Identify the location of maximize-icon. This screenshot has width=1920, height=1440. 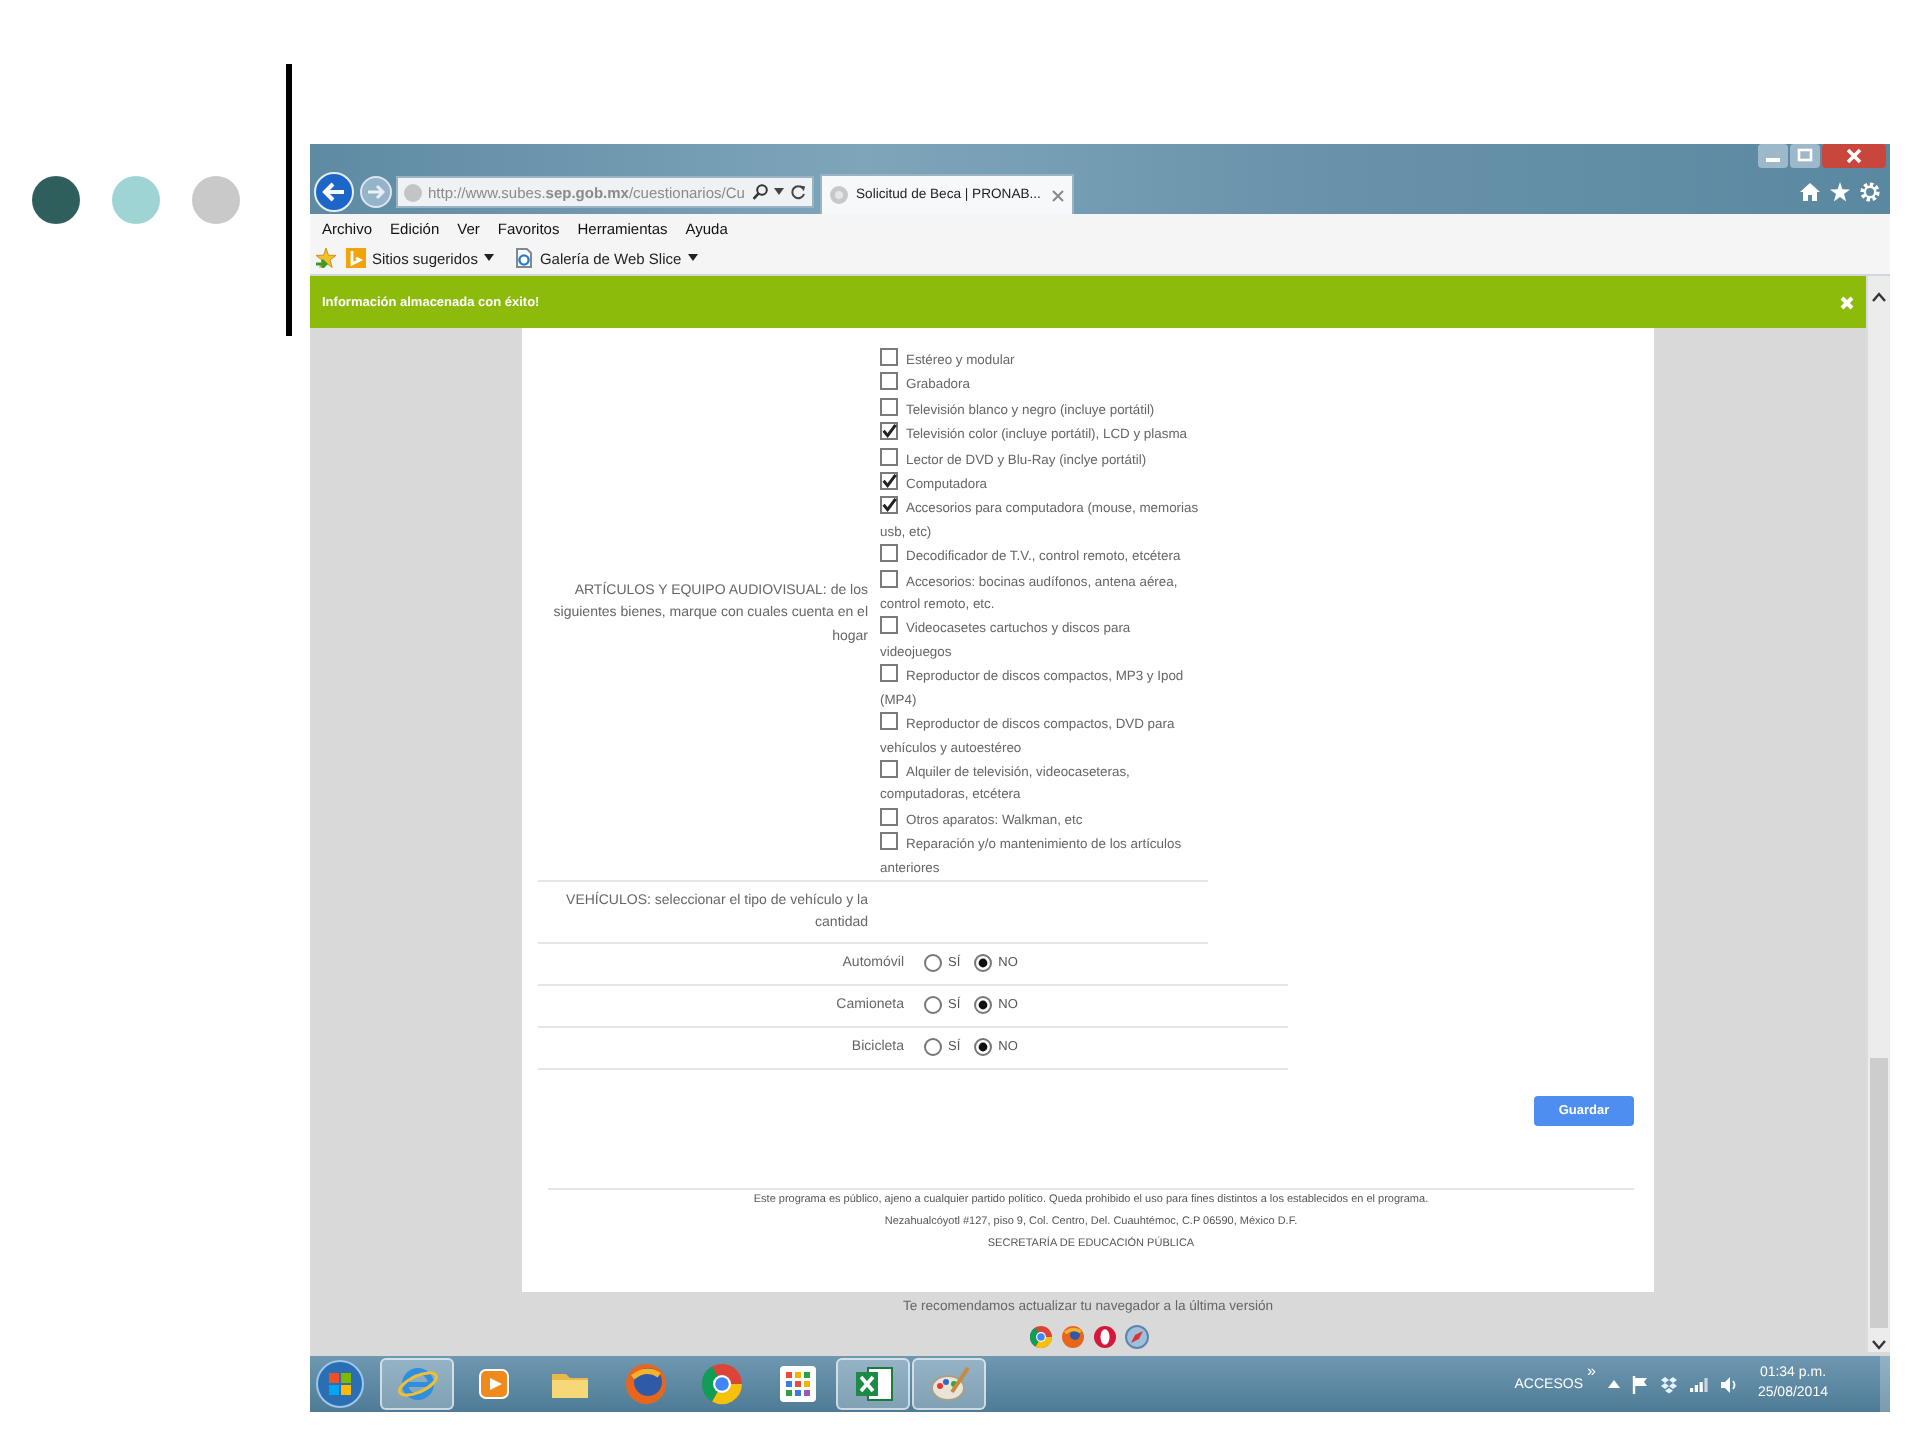
(1805, 156).